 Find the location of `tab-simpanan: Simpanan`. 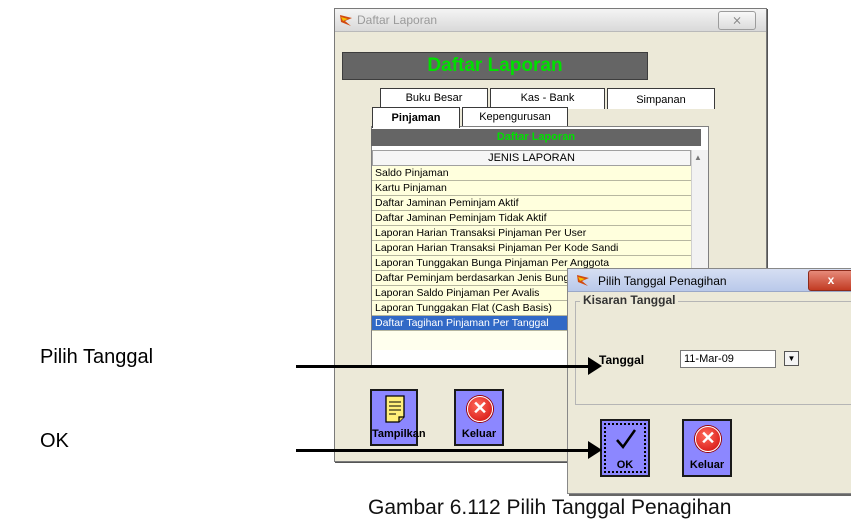

tab-simpanan: Simpanan is located at coordinates (661, 98).